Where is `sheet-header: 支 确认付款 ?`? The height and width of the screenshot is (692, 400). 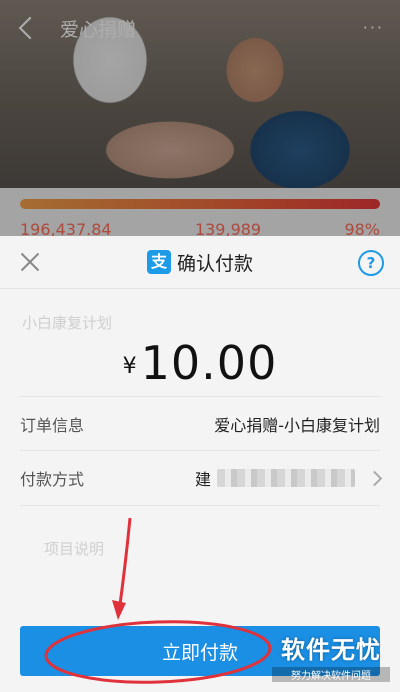
sheet-header: 支 确认付款 ? is located at coordinates (200, 262).